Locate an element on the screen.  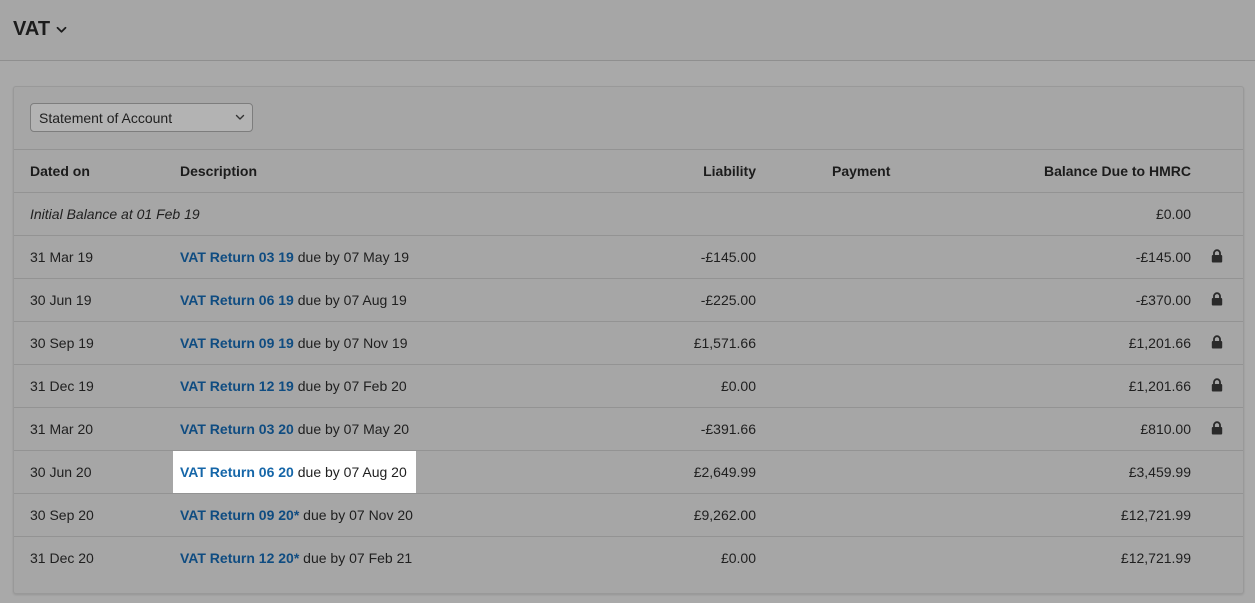
initial-balance-value: £0.00 is located at coordinates (1173, 214).